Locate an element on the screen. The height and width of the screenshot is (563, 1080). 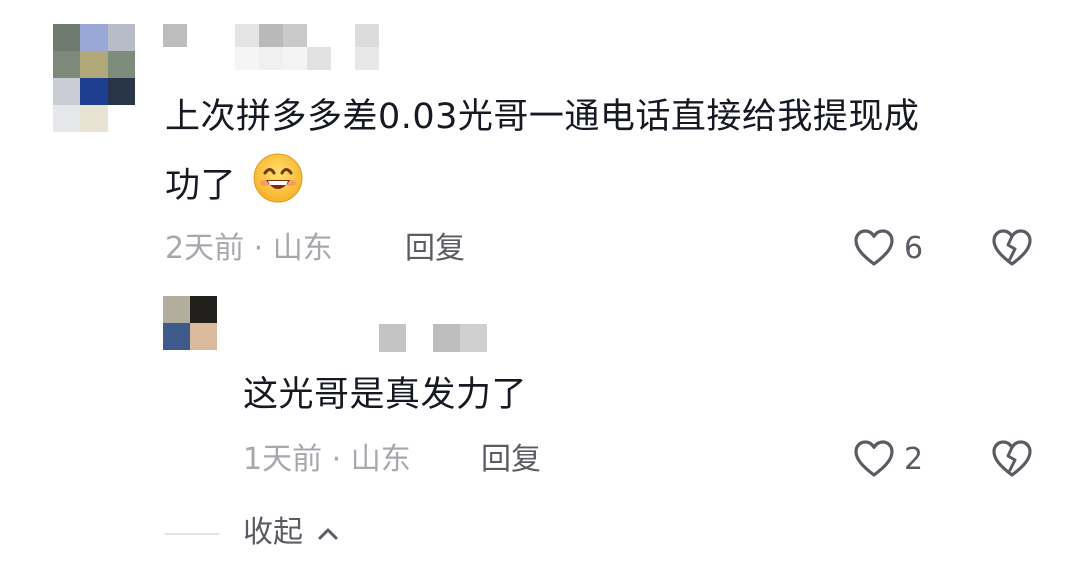
collapse-button: 收起 is located at coordinates (292, 533).